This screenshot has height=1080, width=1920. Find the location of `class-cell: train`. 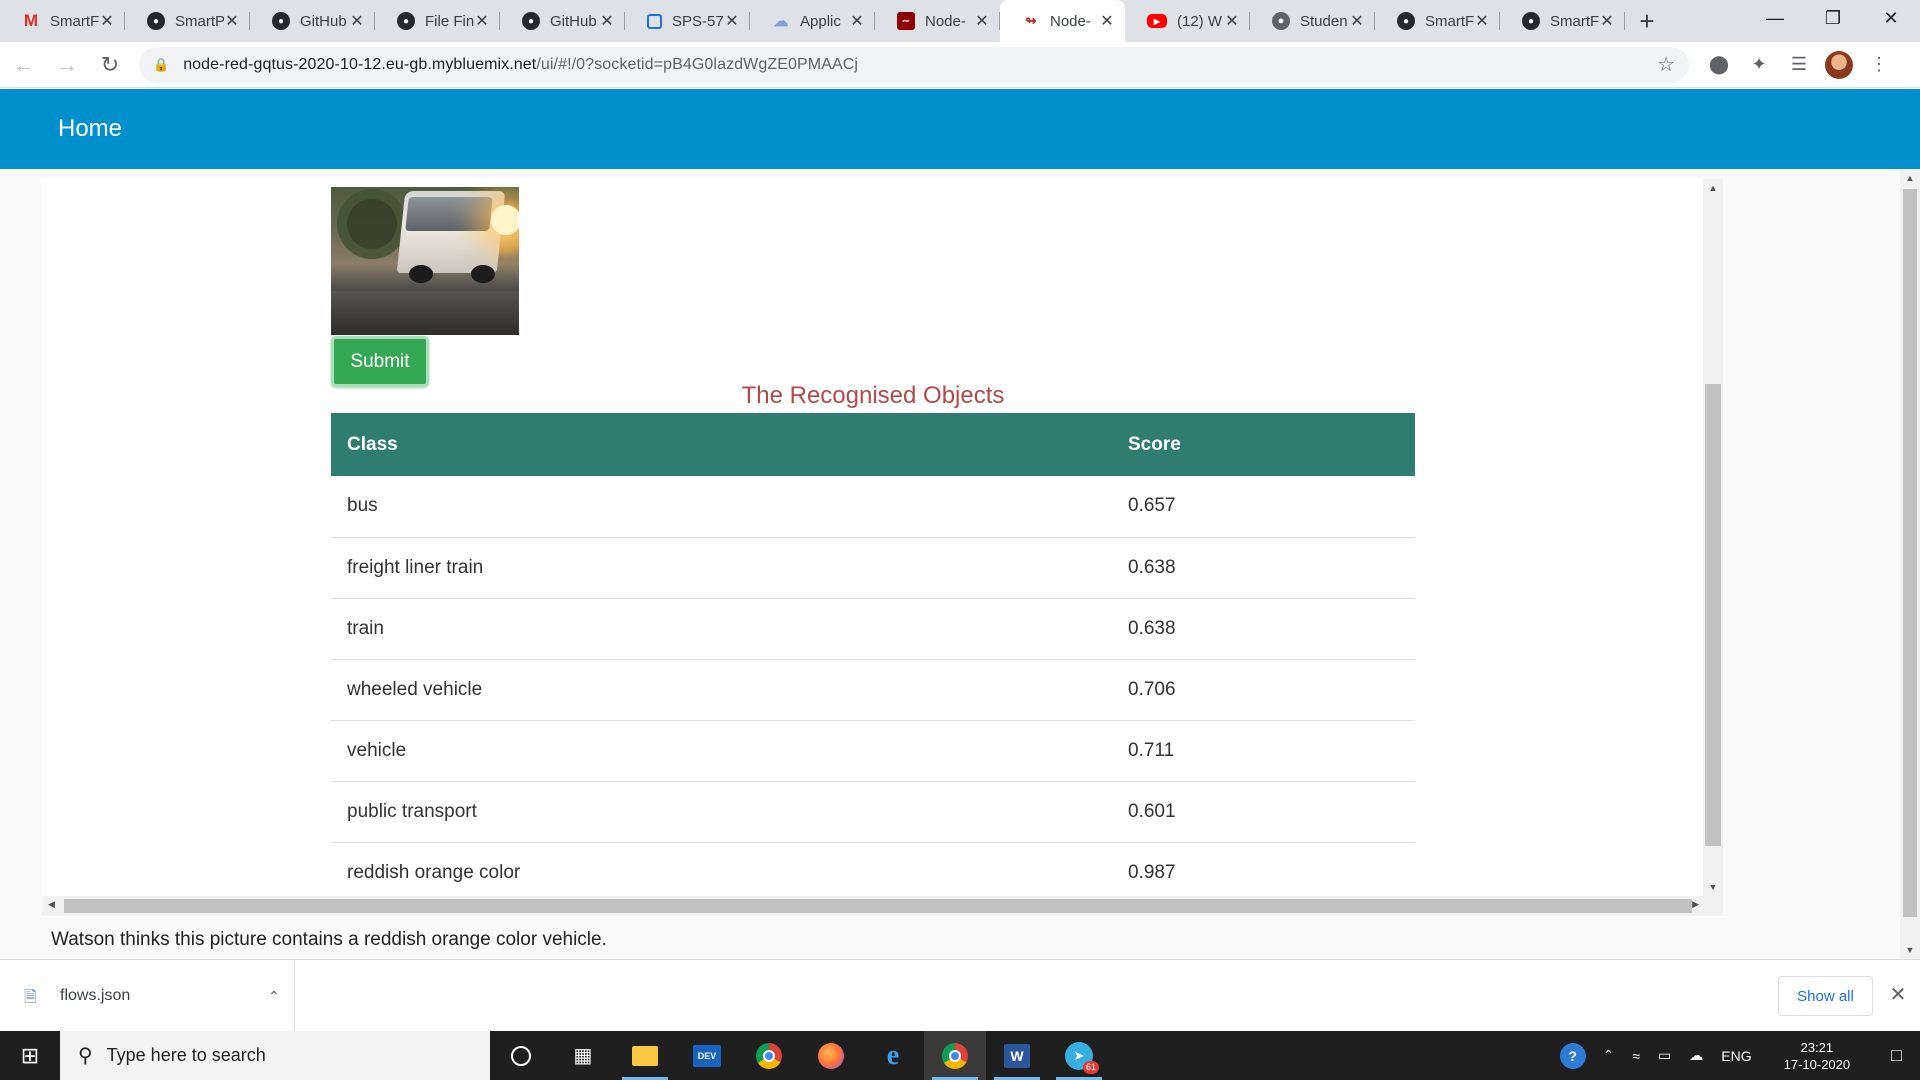

class-cell: train is located at coordinates (721, 629).